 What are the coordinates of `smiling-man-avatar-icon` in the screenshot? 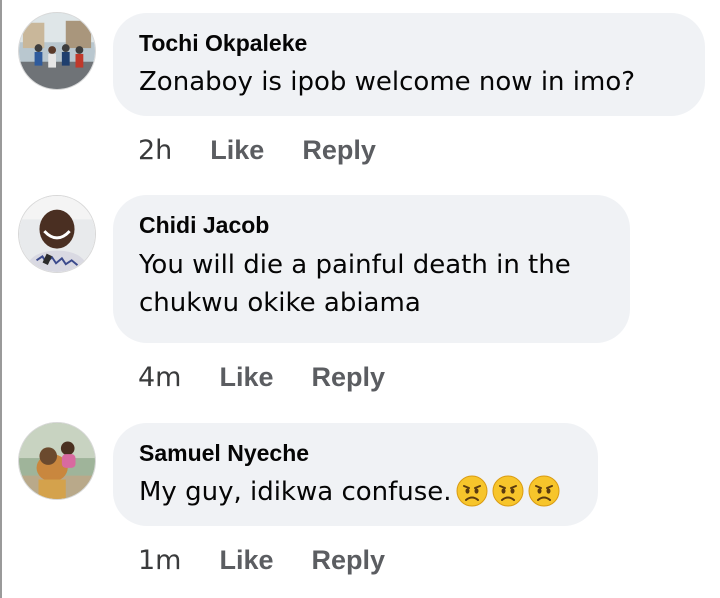 It's located at (57, 234).